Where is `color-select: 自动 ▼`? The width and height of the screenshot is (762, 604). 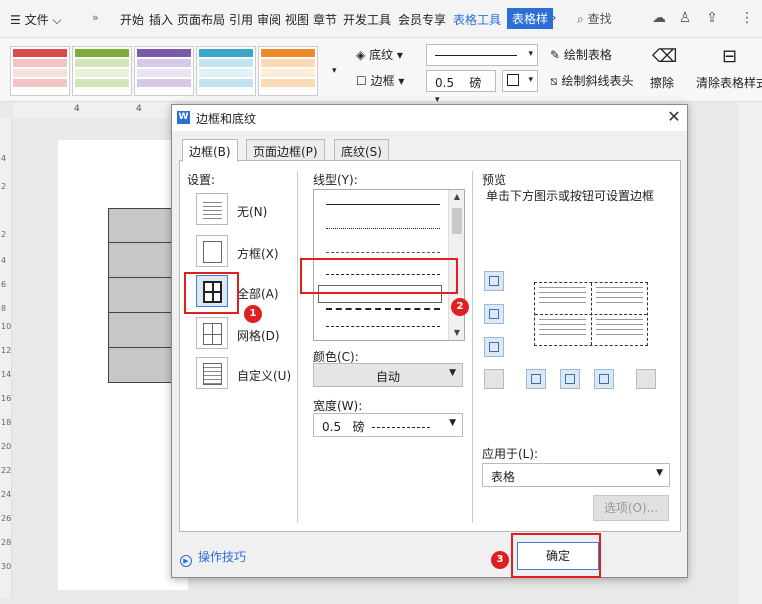
color-select: 自动 ▼ is located at coordinates (388, 375).